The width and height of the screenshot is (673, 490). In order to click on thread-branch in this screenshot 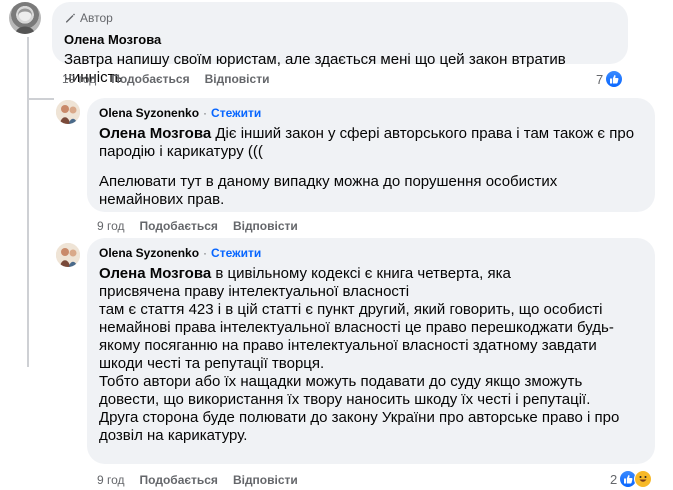, I will do `click(40, 99)`.